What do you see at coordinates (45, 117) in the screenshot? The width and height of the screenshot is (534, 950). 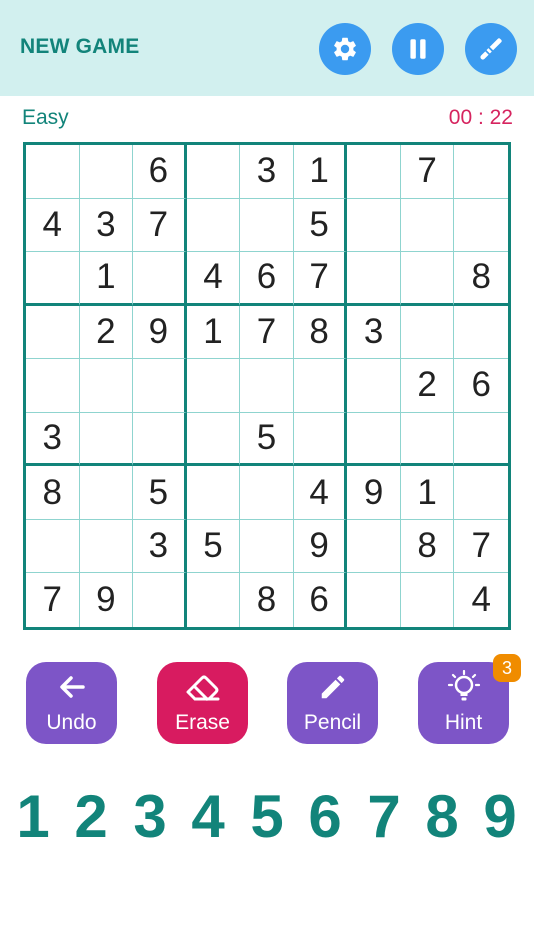 I see `difficulty-label: Easy` at bounding box center [45, 117].